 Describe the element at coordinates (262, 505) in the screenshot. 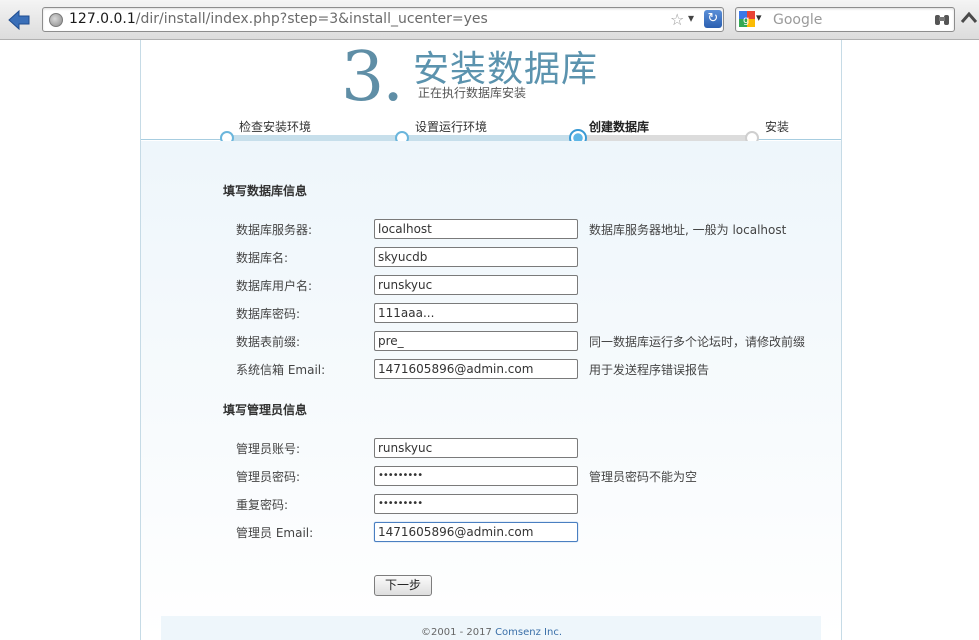

I see `repeat-password-label: 重复密码:` at that location.